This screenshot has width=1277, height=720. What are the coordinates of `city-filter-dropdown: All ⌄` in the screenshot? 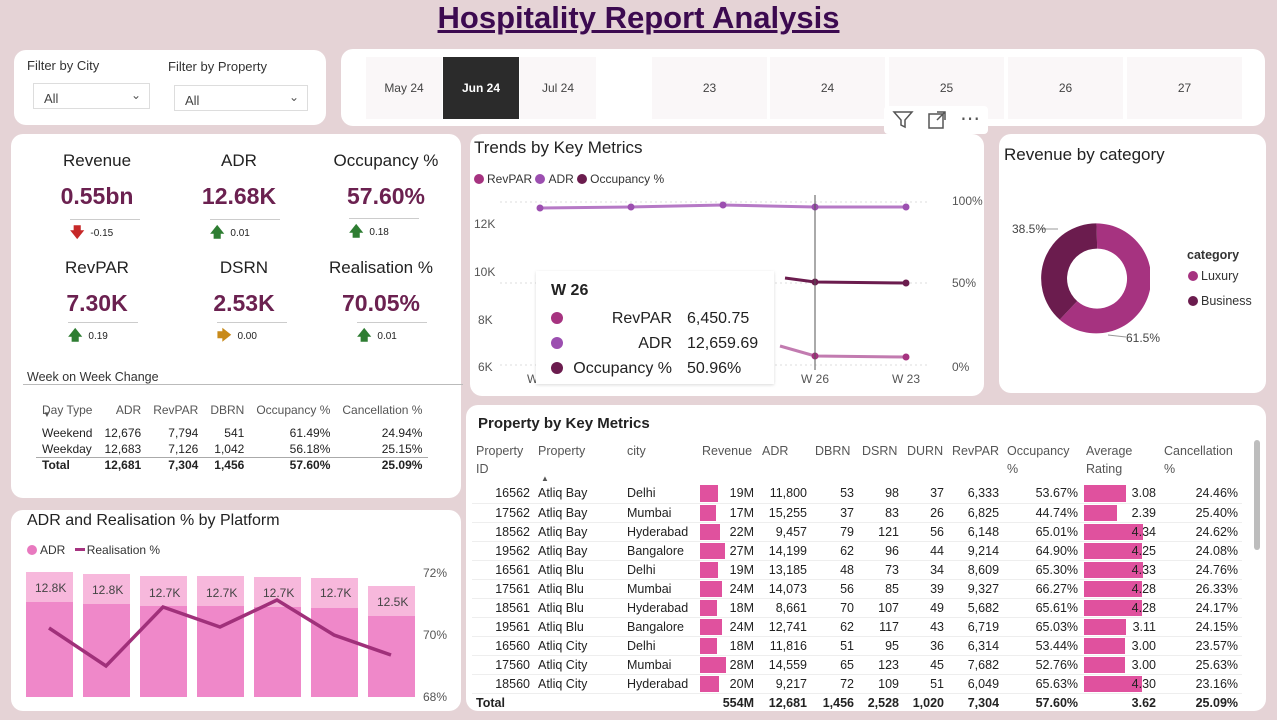 It's located at (91, 96).